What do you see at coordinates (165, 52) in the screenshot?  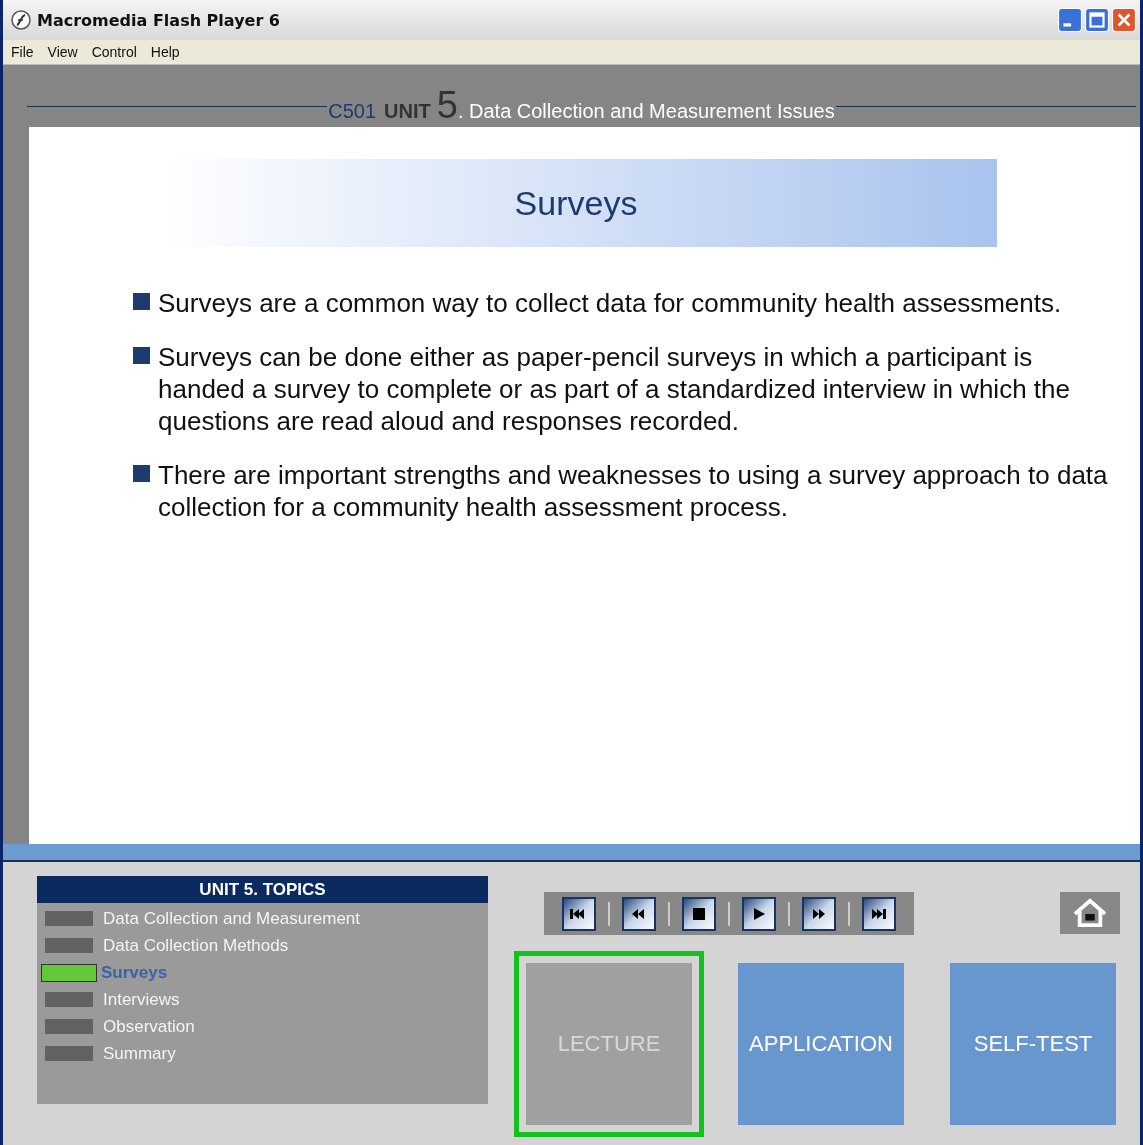 I see `menu-item: Help` at bounding box center [165, 52].